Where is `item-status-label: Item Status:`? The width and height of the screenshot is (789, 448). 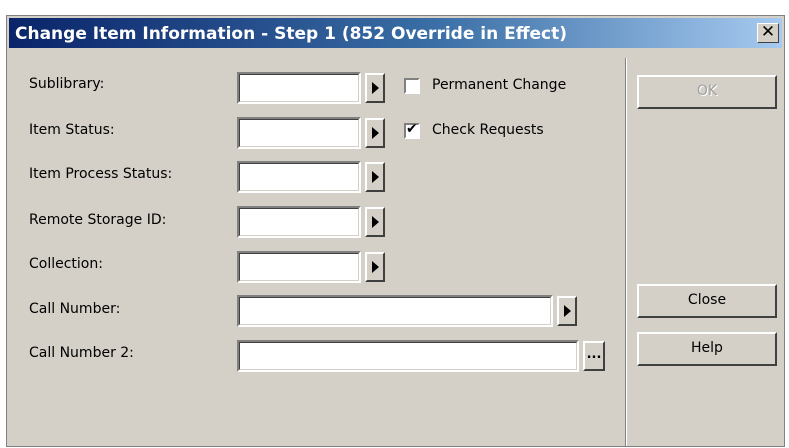
item-status-label: Item Status: is located at coordinates (72, 130).